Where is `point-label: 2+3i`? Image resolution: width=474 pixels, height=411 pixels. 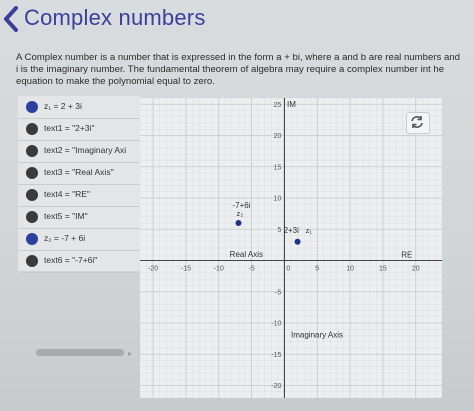 point-label: 2+3i is located at coordinates (292, 230).